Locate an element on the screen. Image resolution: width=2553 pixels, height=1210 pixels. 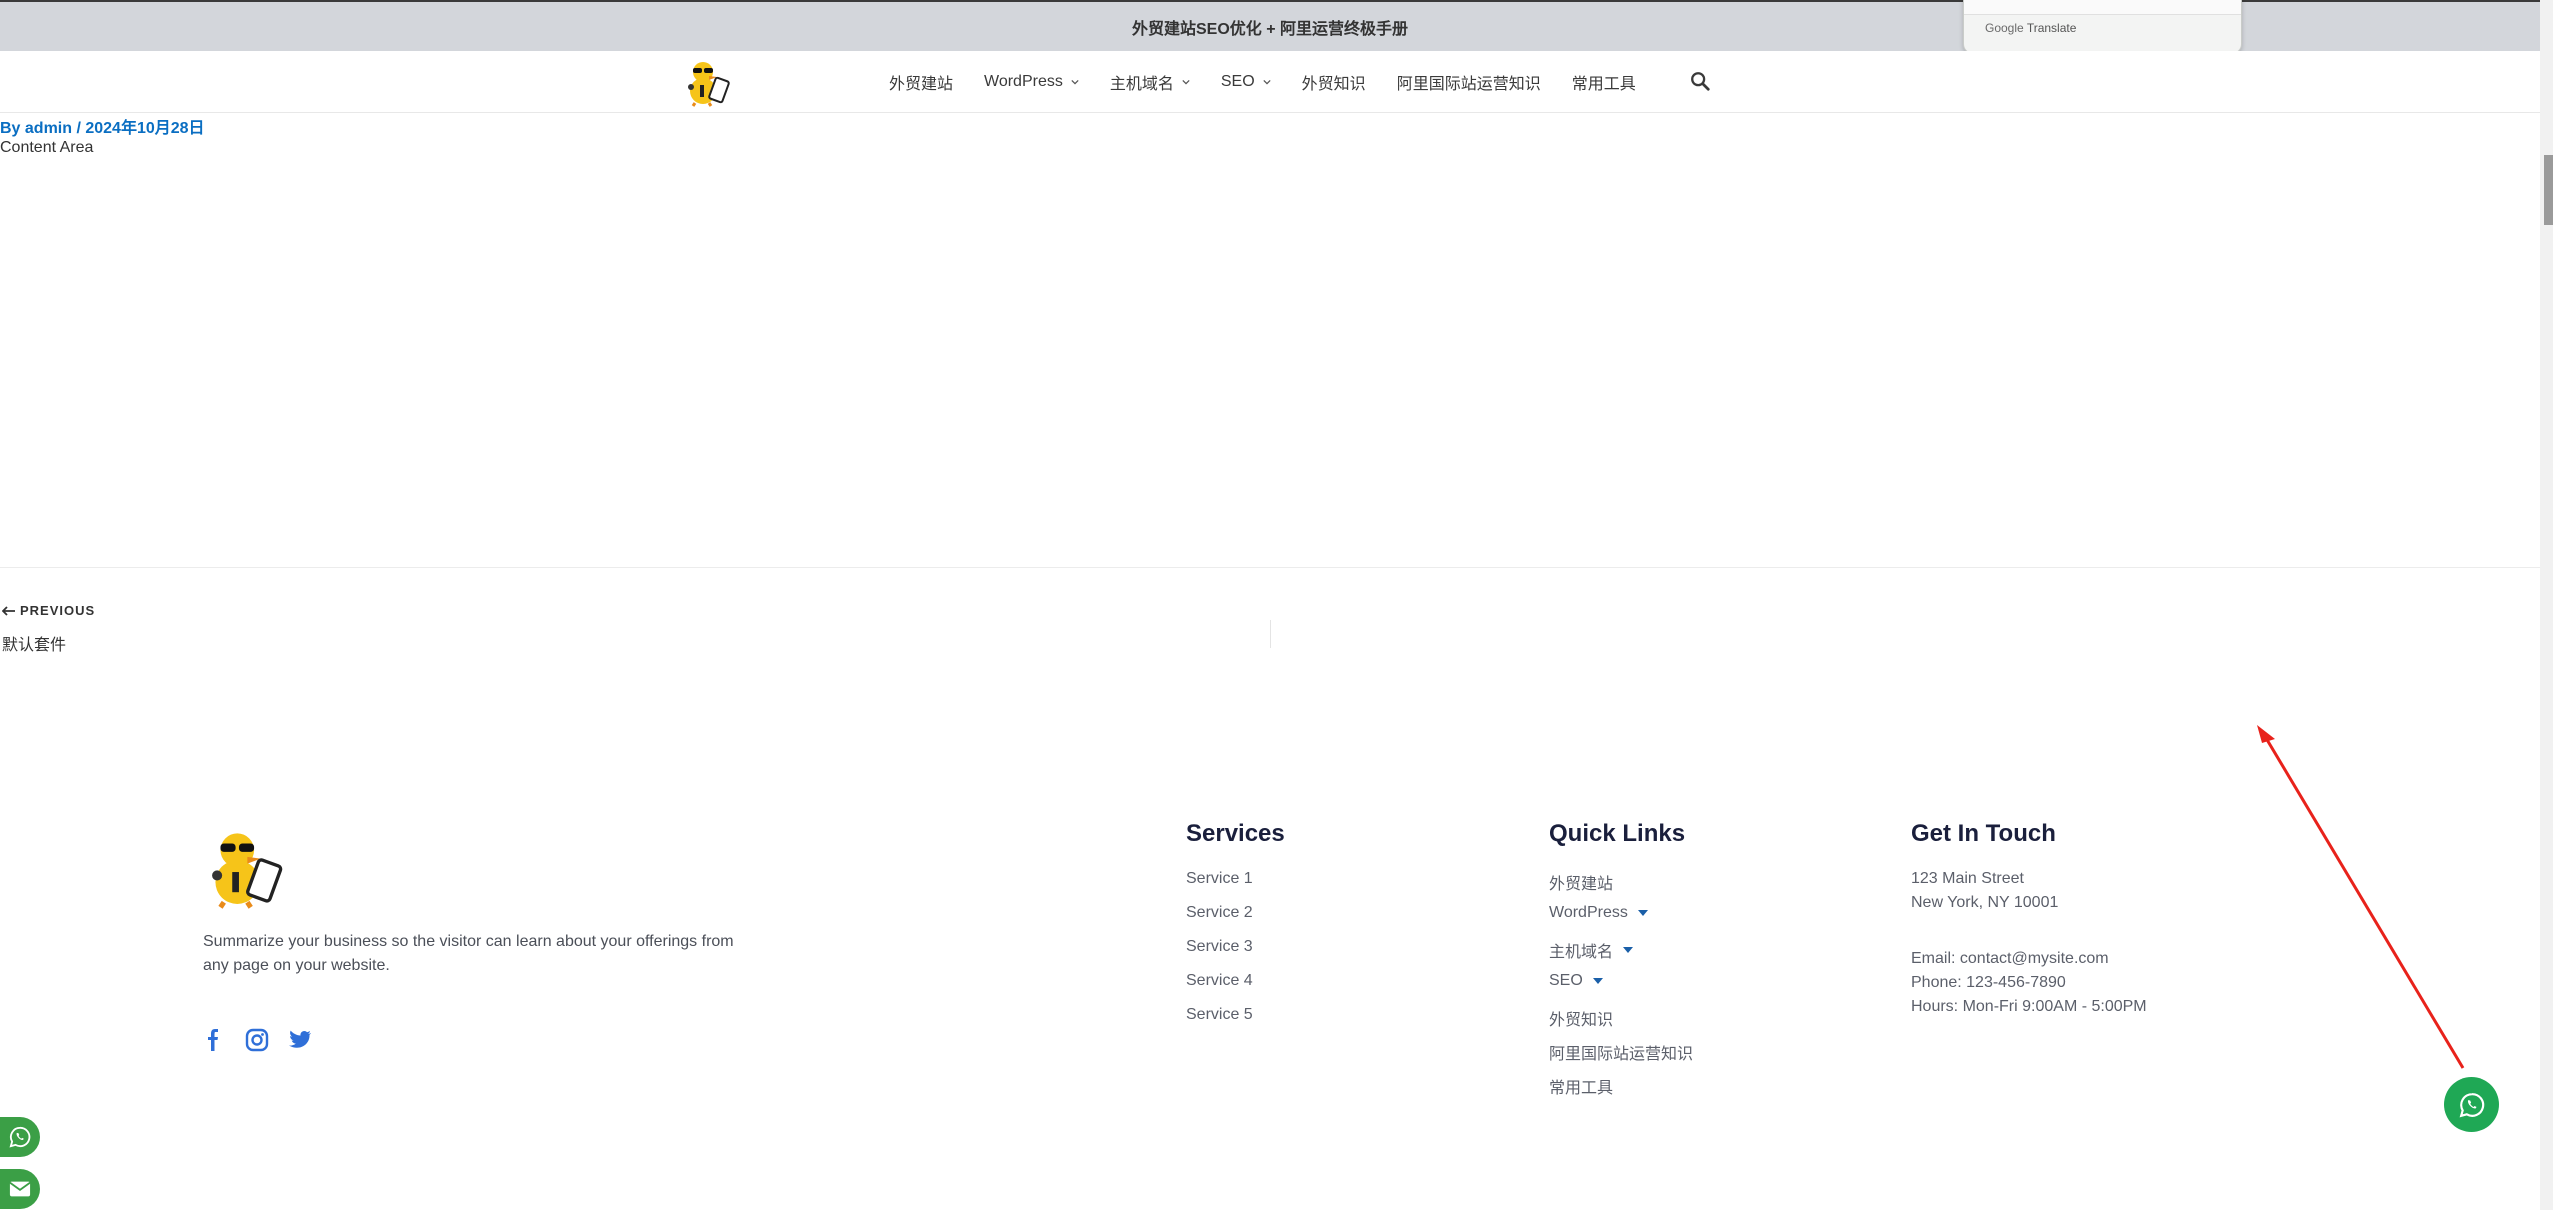
service-link: Service 5 is located at coordinates (1219, 1015).